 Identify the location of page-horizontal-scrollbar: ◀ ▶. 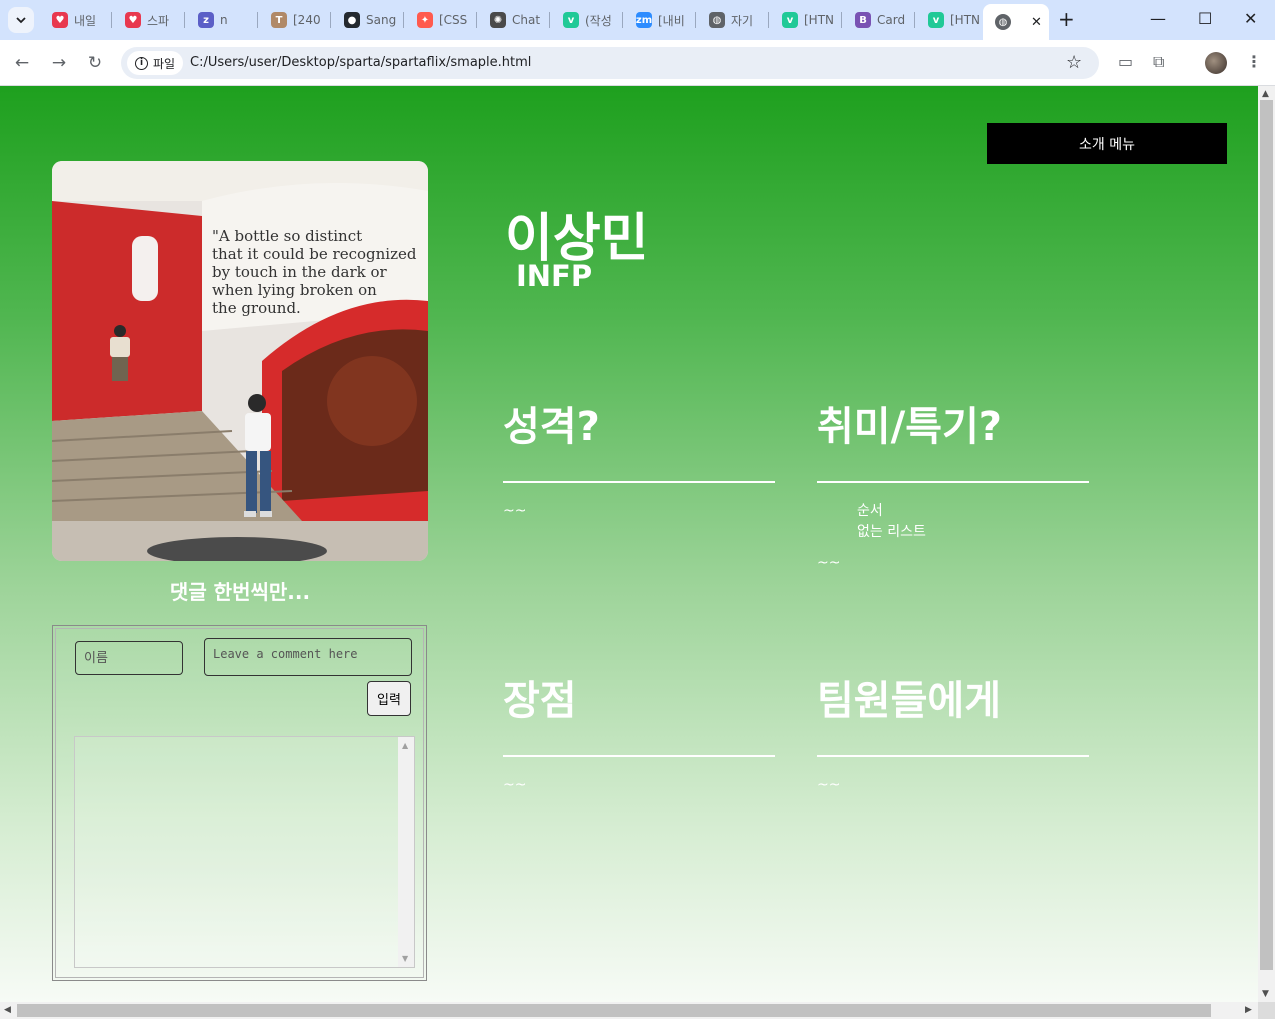
(629, 1010).